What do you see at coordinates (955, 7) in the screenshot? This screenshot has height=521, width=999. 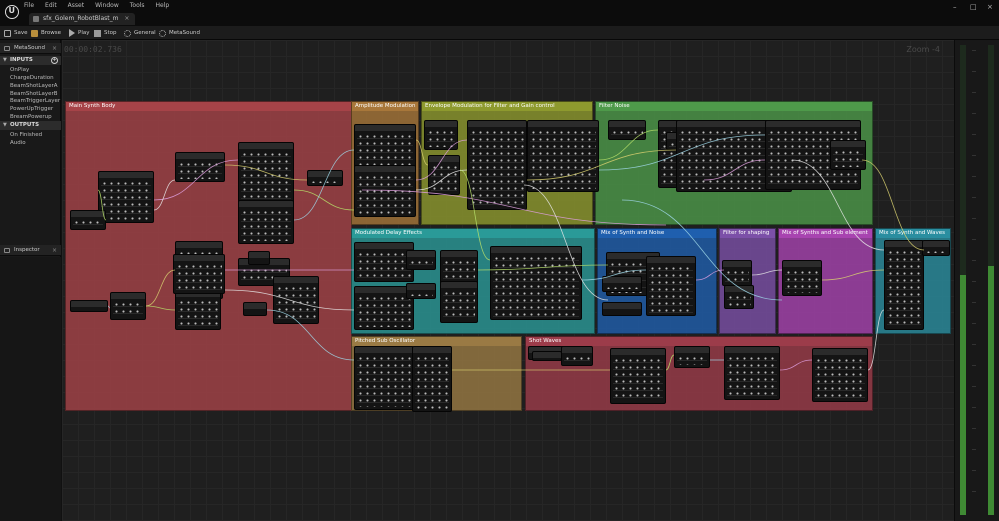 I see `minimize-button: –` at bounding box center [955, 7].